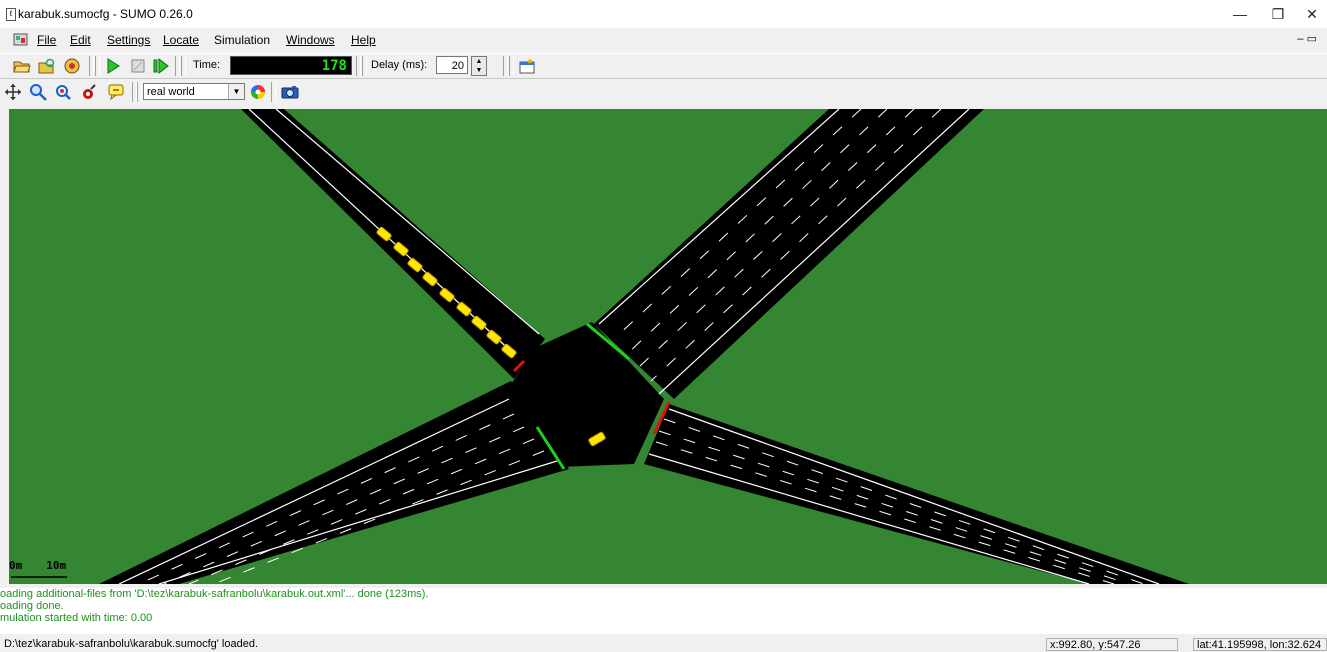 This screenshot has height=652, width=1327. Describe the element at coordinates (161, 66) in the screenshot. I see `step-icon` at that location.